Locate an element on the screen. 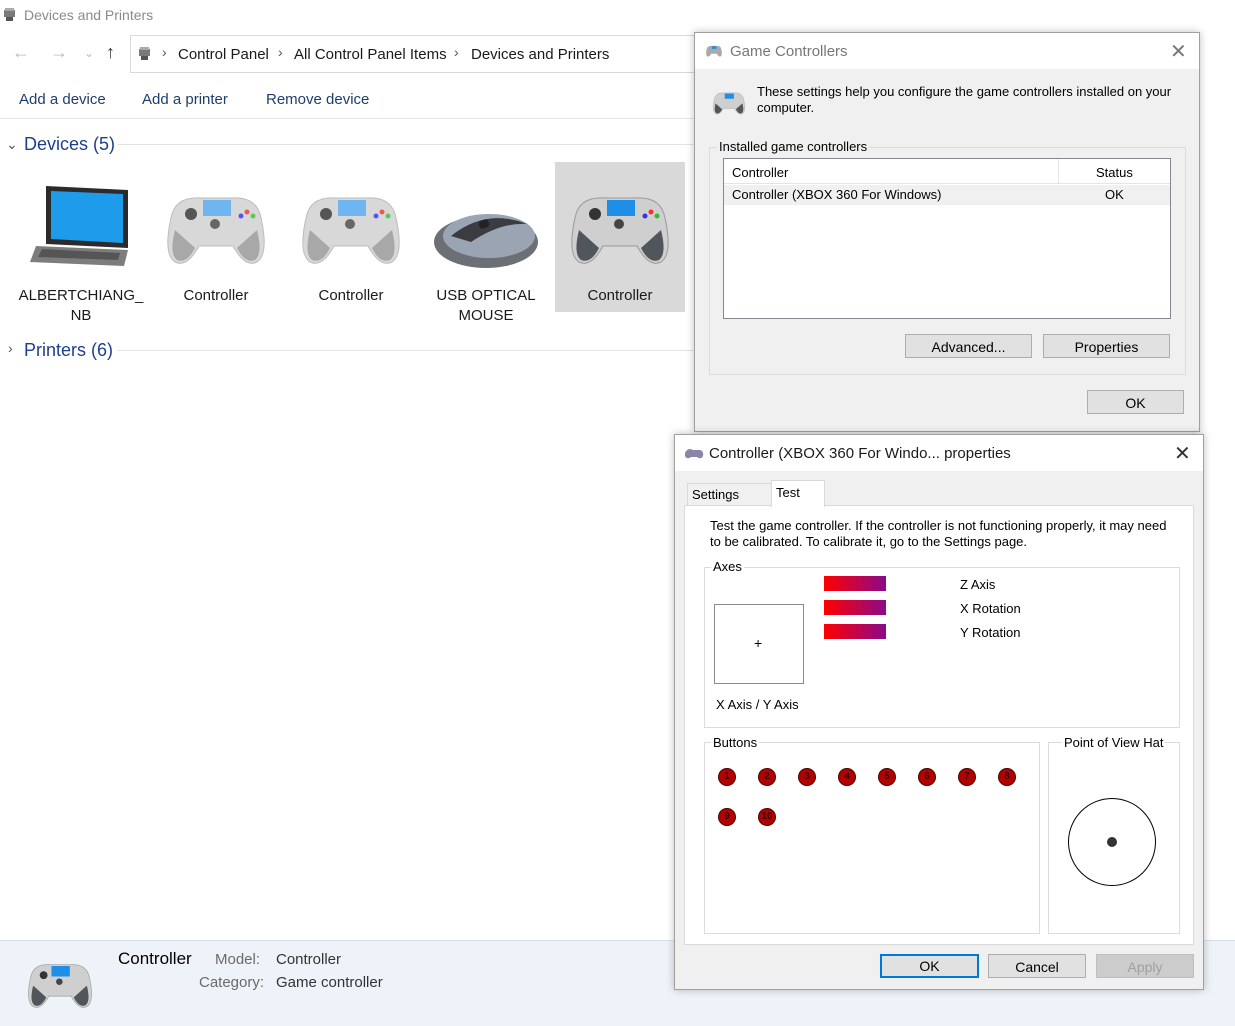  xy-axis-label: X Axis / Y Axis is located at coordinates (757, 704).